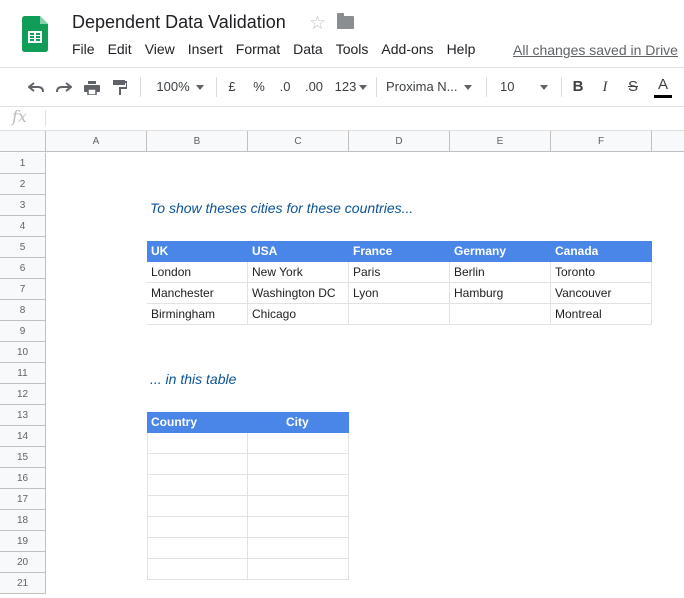  What do you see at coordinates (23, 562) in the screenshot?
I see `row-header: 20` at bounding box center [23, 562].